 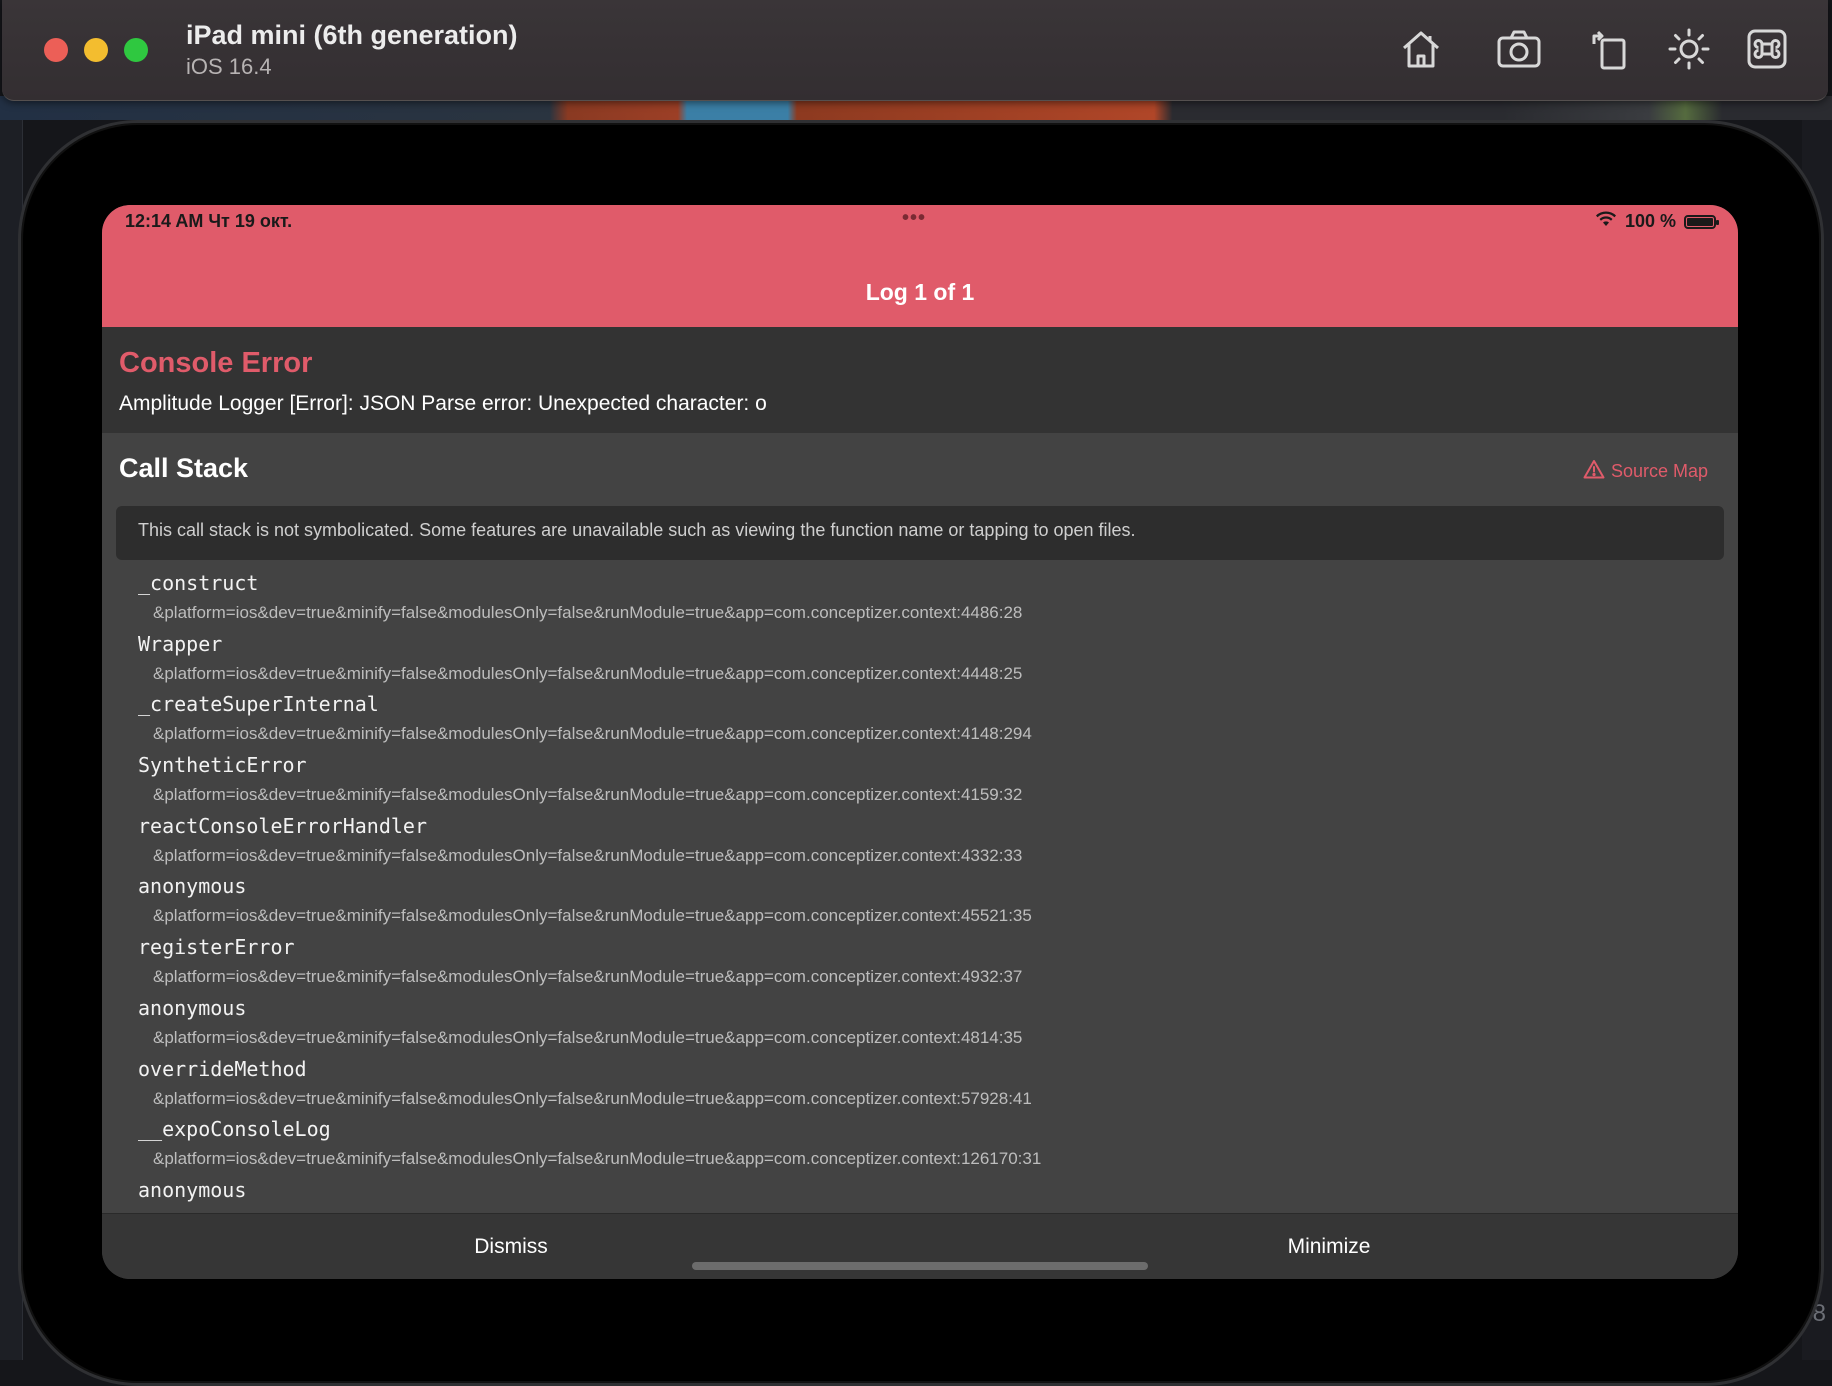 I want to click on stack-frame-function: __expoConsoleLog, so click(x=234, y=1129).